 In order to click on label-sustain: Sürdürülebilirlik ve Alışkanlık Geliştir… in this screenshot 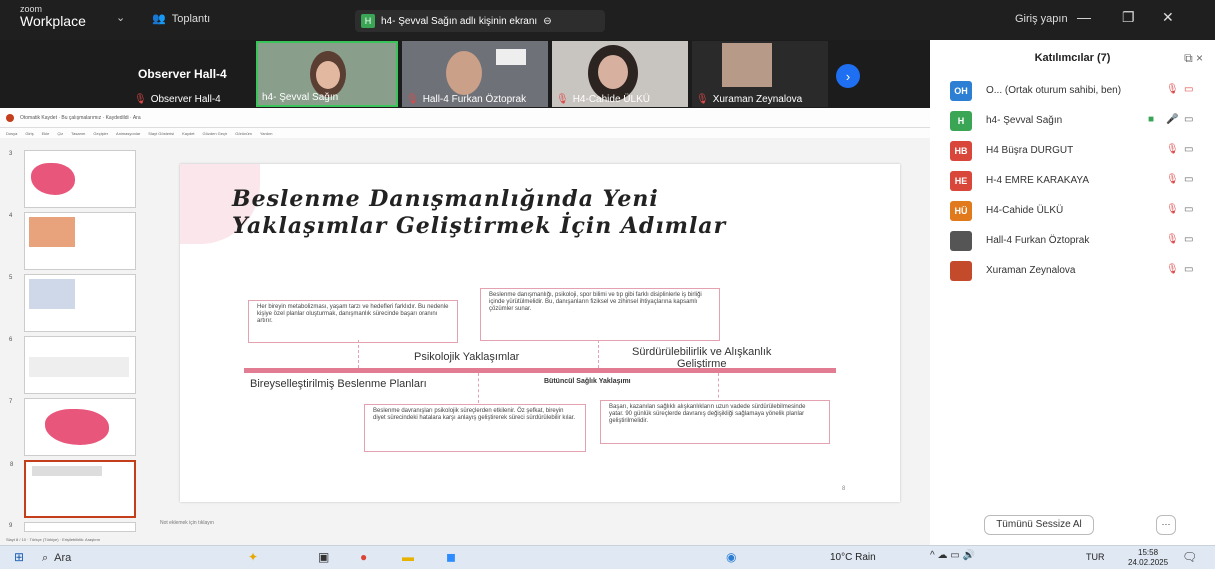, I will do `click(702, 358)`.